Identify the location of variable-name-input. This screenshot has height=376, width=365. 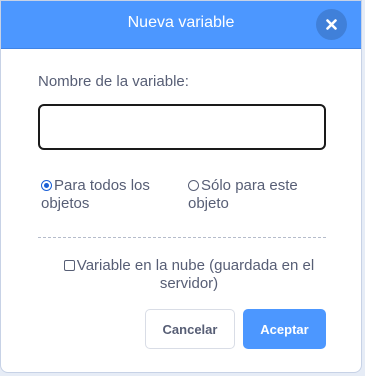
(182, 127).